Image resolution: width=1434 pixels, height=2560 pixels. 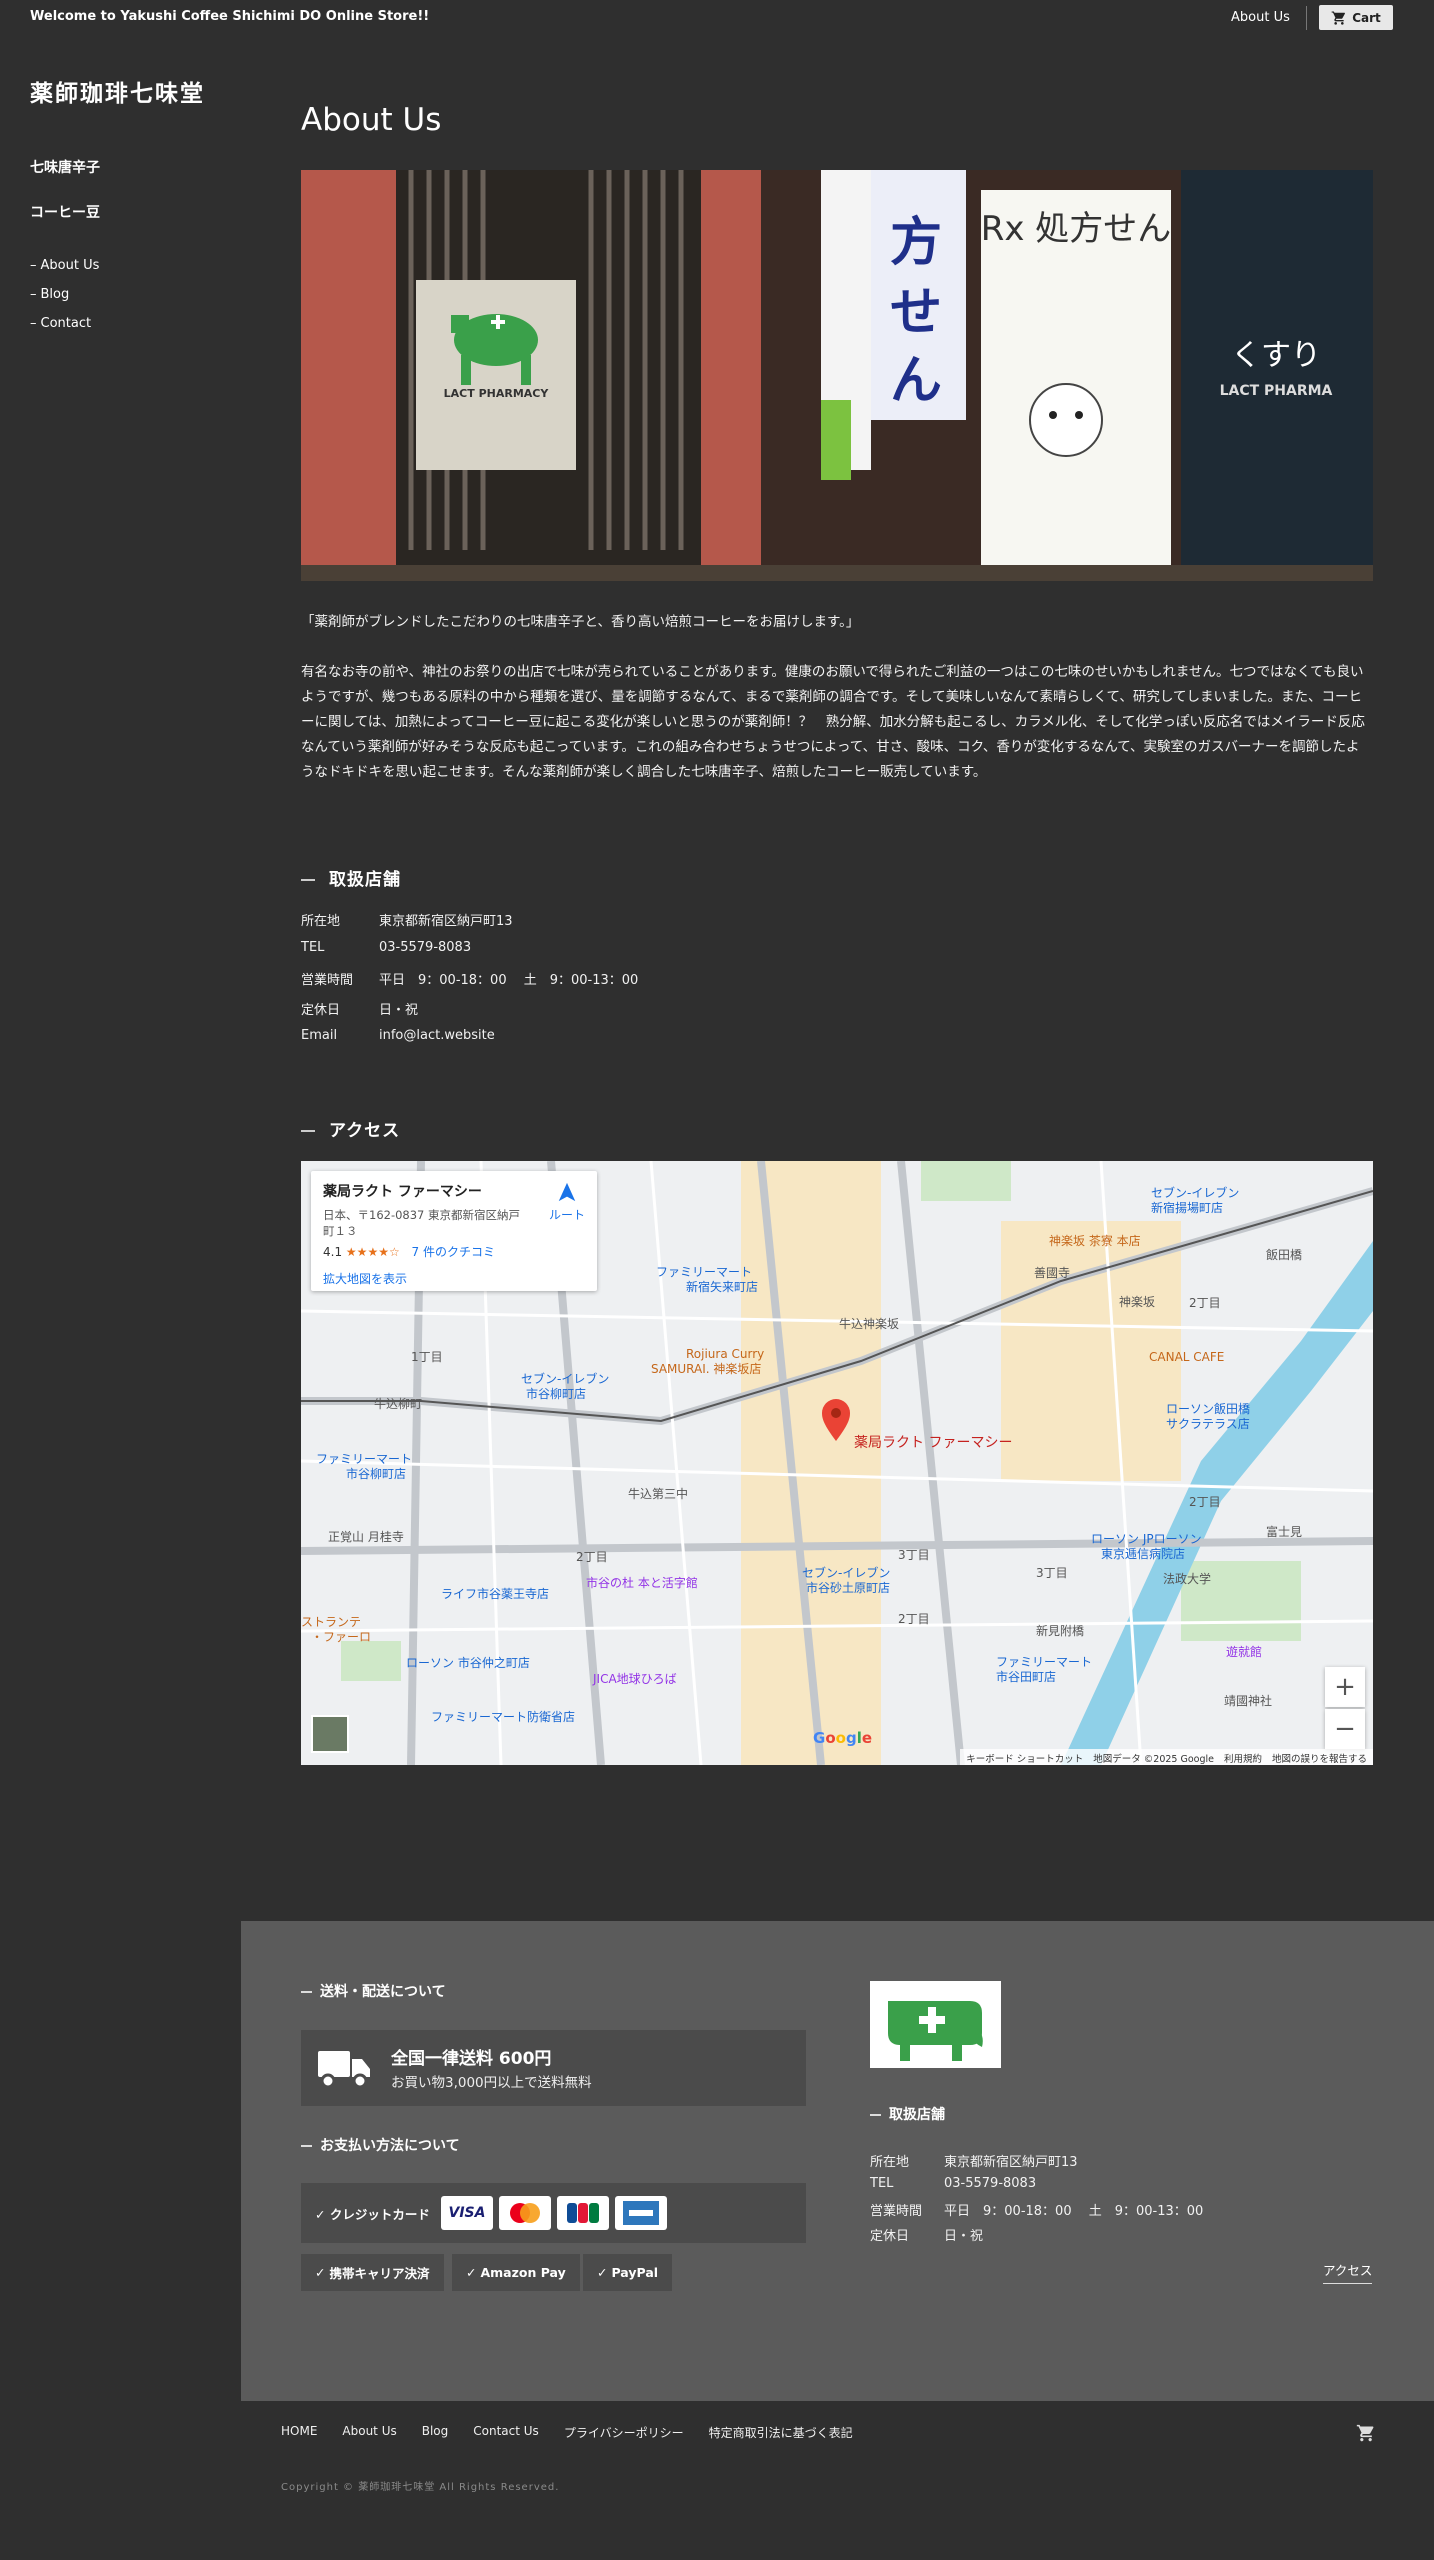 I want to click on footer-row-address: 所在地 東京都新宿区納戸町13, so click(x=974, y=2162).